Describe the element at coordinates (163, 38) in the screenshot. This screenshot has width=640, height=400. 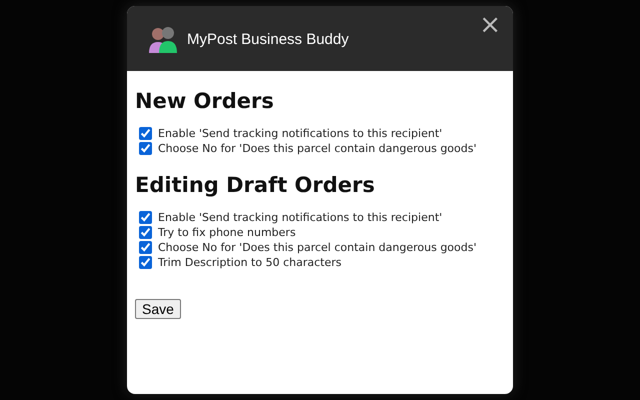
I see `people-icon` at that location.